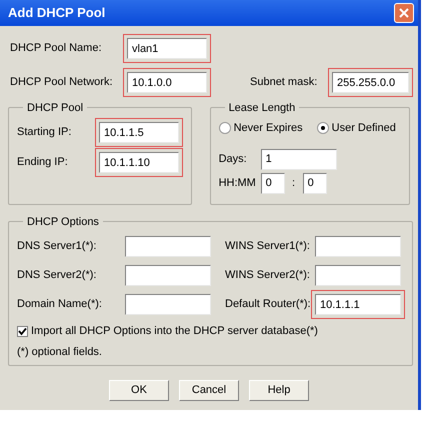  Describe the element at coordinates (262, 108) in the screenshot. I see `group-title: Lease Length` at that location.